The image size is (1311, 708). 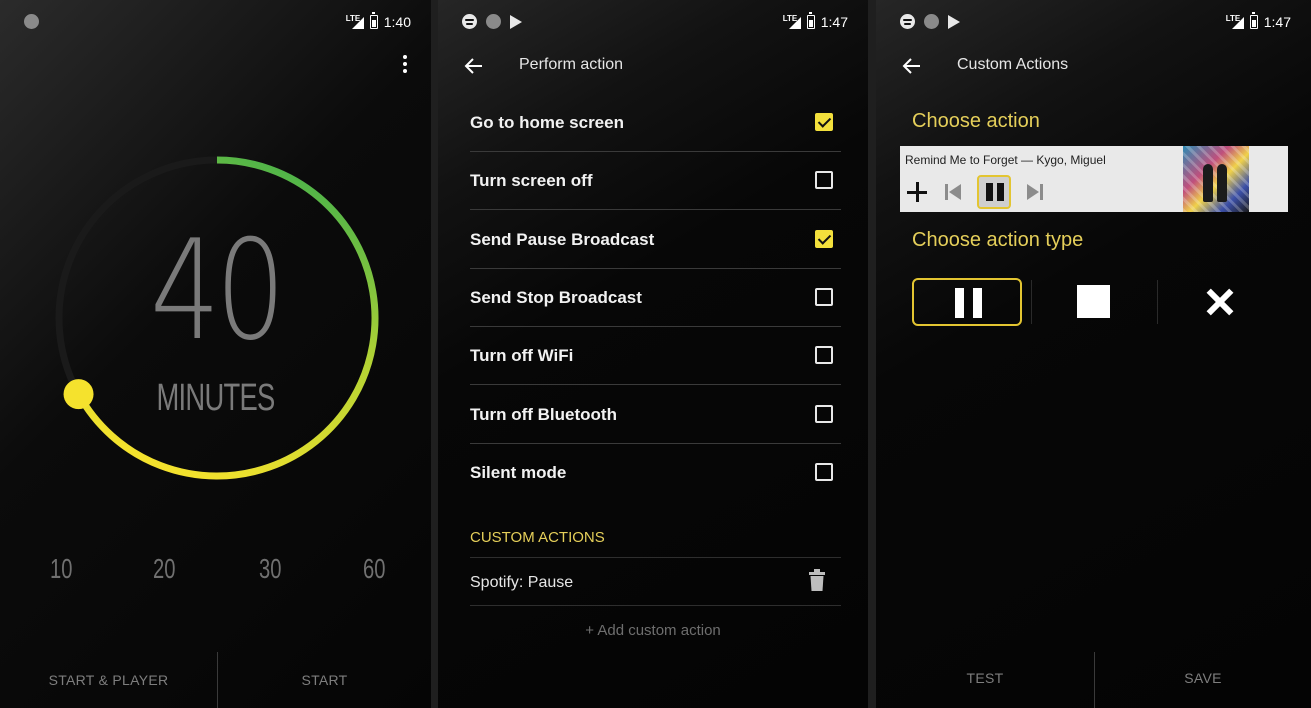 What do you see at coordinates (655, 473) in the screenshot?
I see `action-row-silent: Silent mode` at bounding box center [655, 473].